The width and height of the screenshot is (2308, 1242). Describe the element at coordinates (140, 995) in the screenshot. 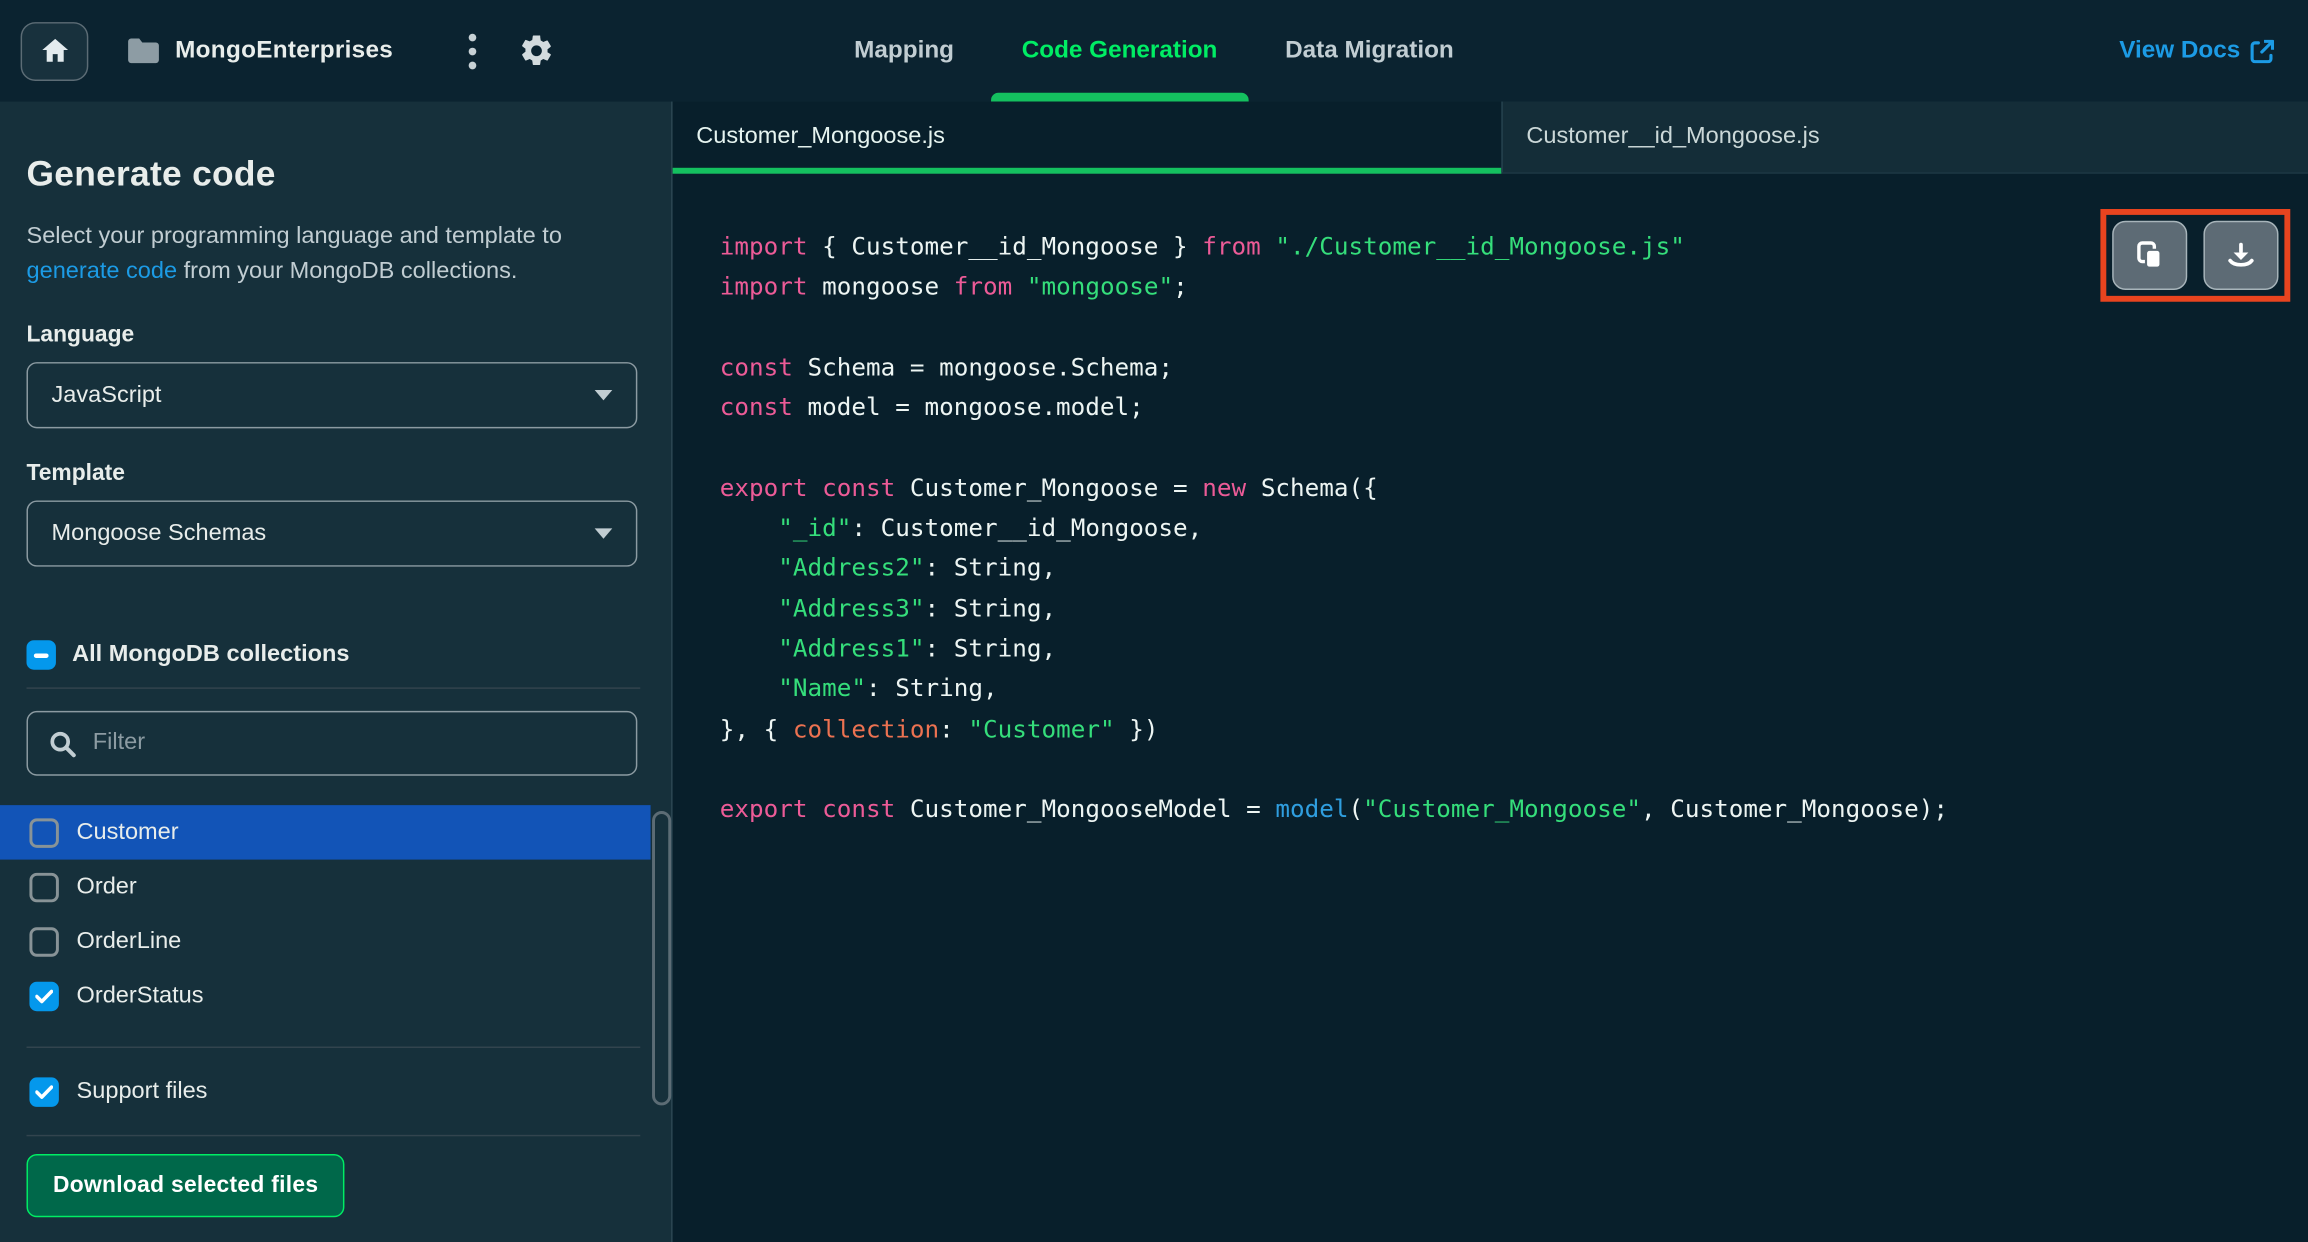

I see `collection-name: OrderStatus` at that location.